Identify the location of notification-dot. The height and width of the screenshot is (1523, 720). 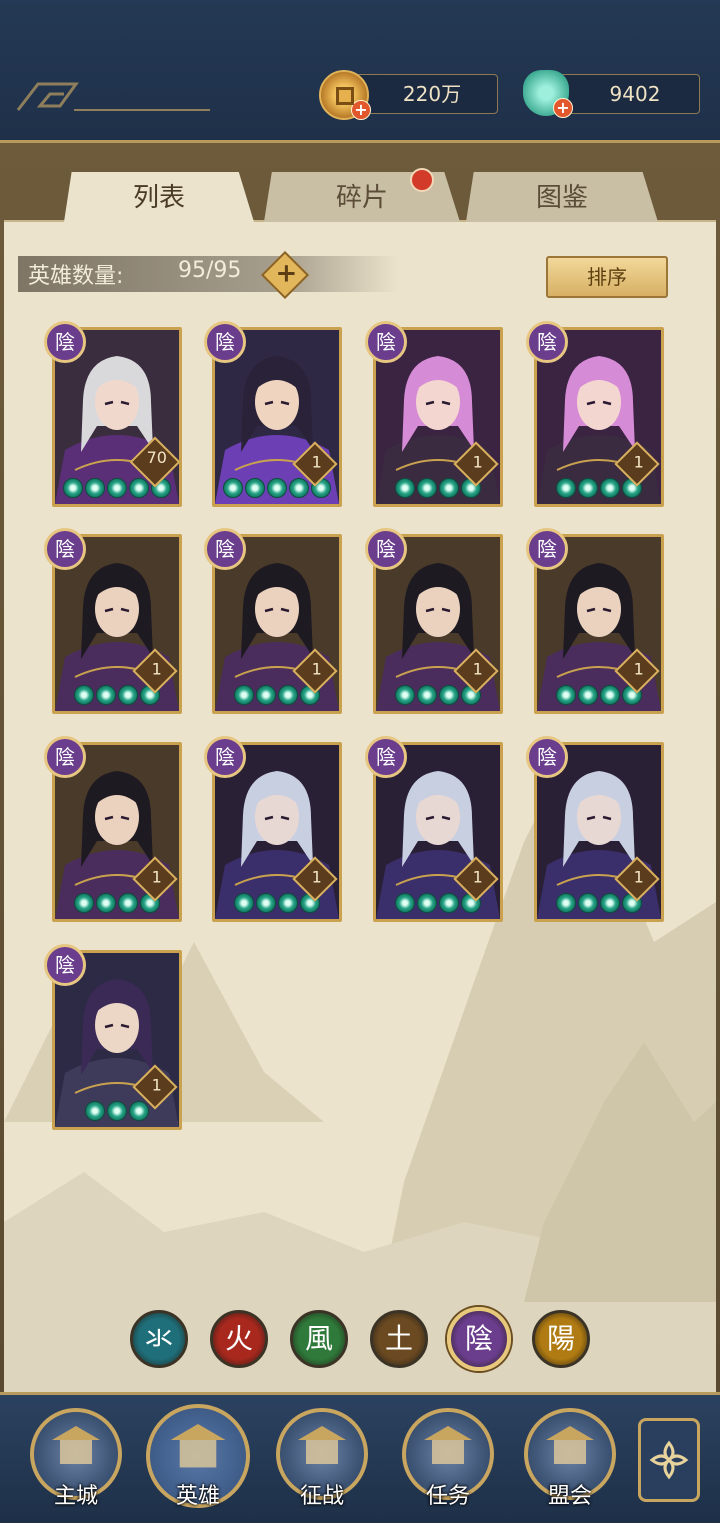
(422, 180).